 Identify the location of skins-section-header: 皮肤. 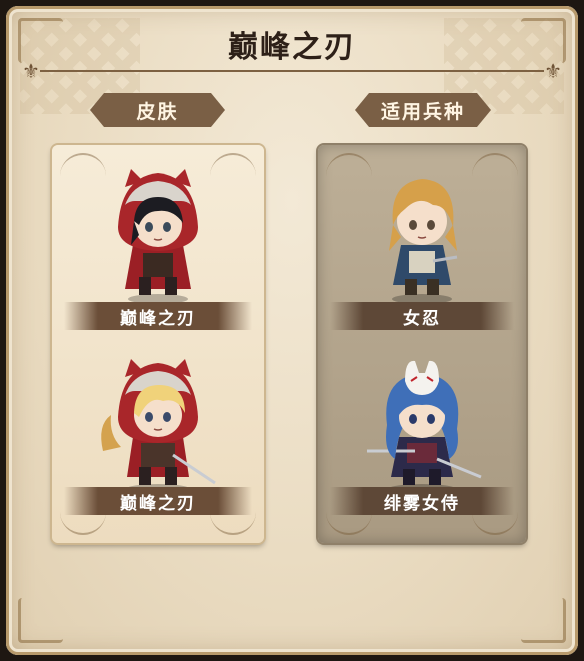
(157, 110).